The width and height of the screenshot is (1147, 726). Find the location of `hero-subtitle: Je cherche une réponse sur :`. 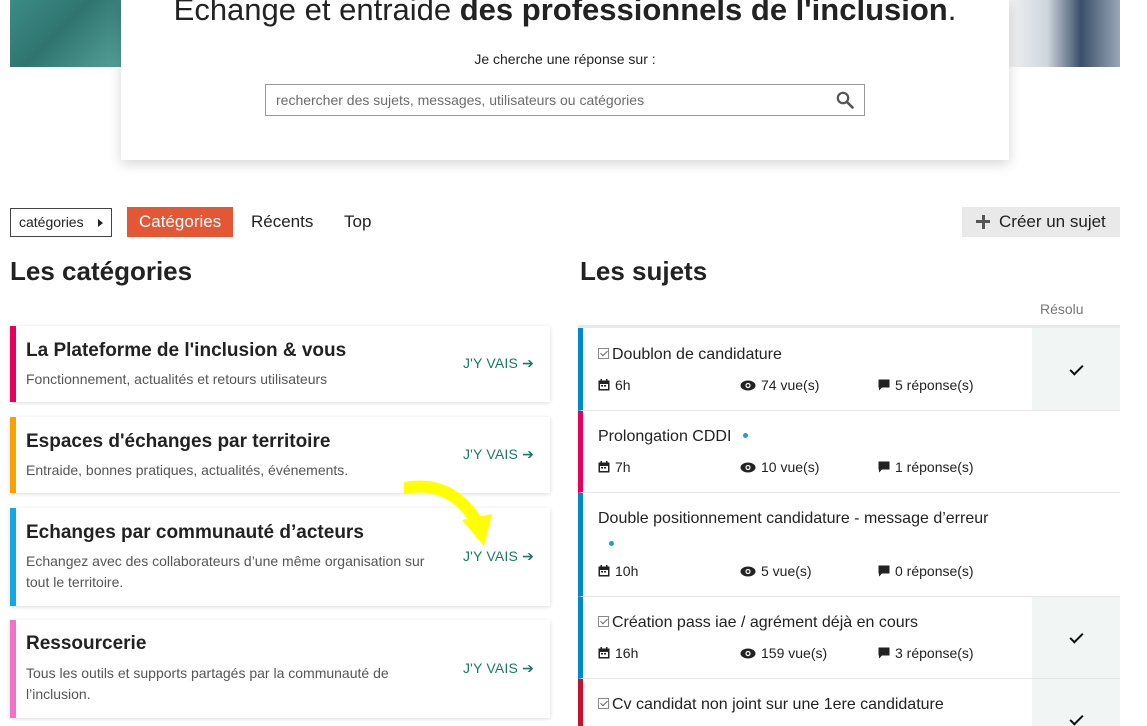

hero-subtitle: Je cherche une réponse sur : is located at coordinates (565, 59).